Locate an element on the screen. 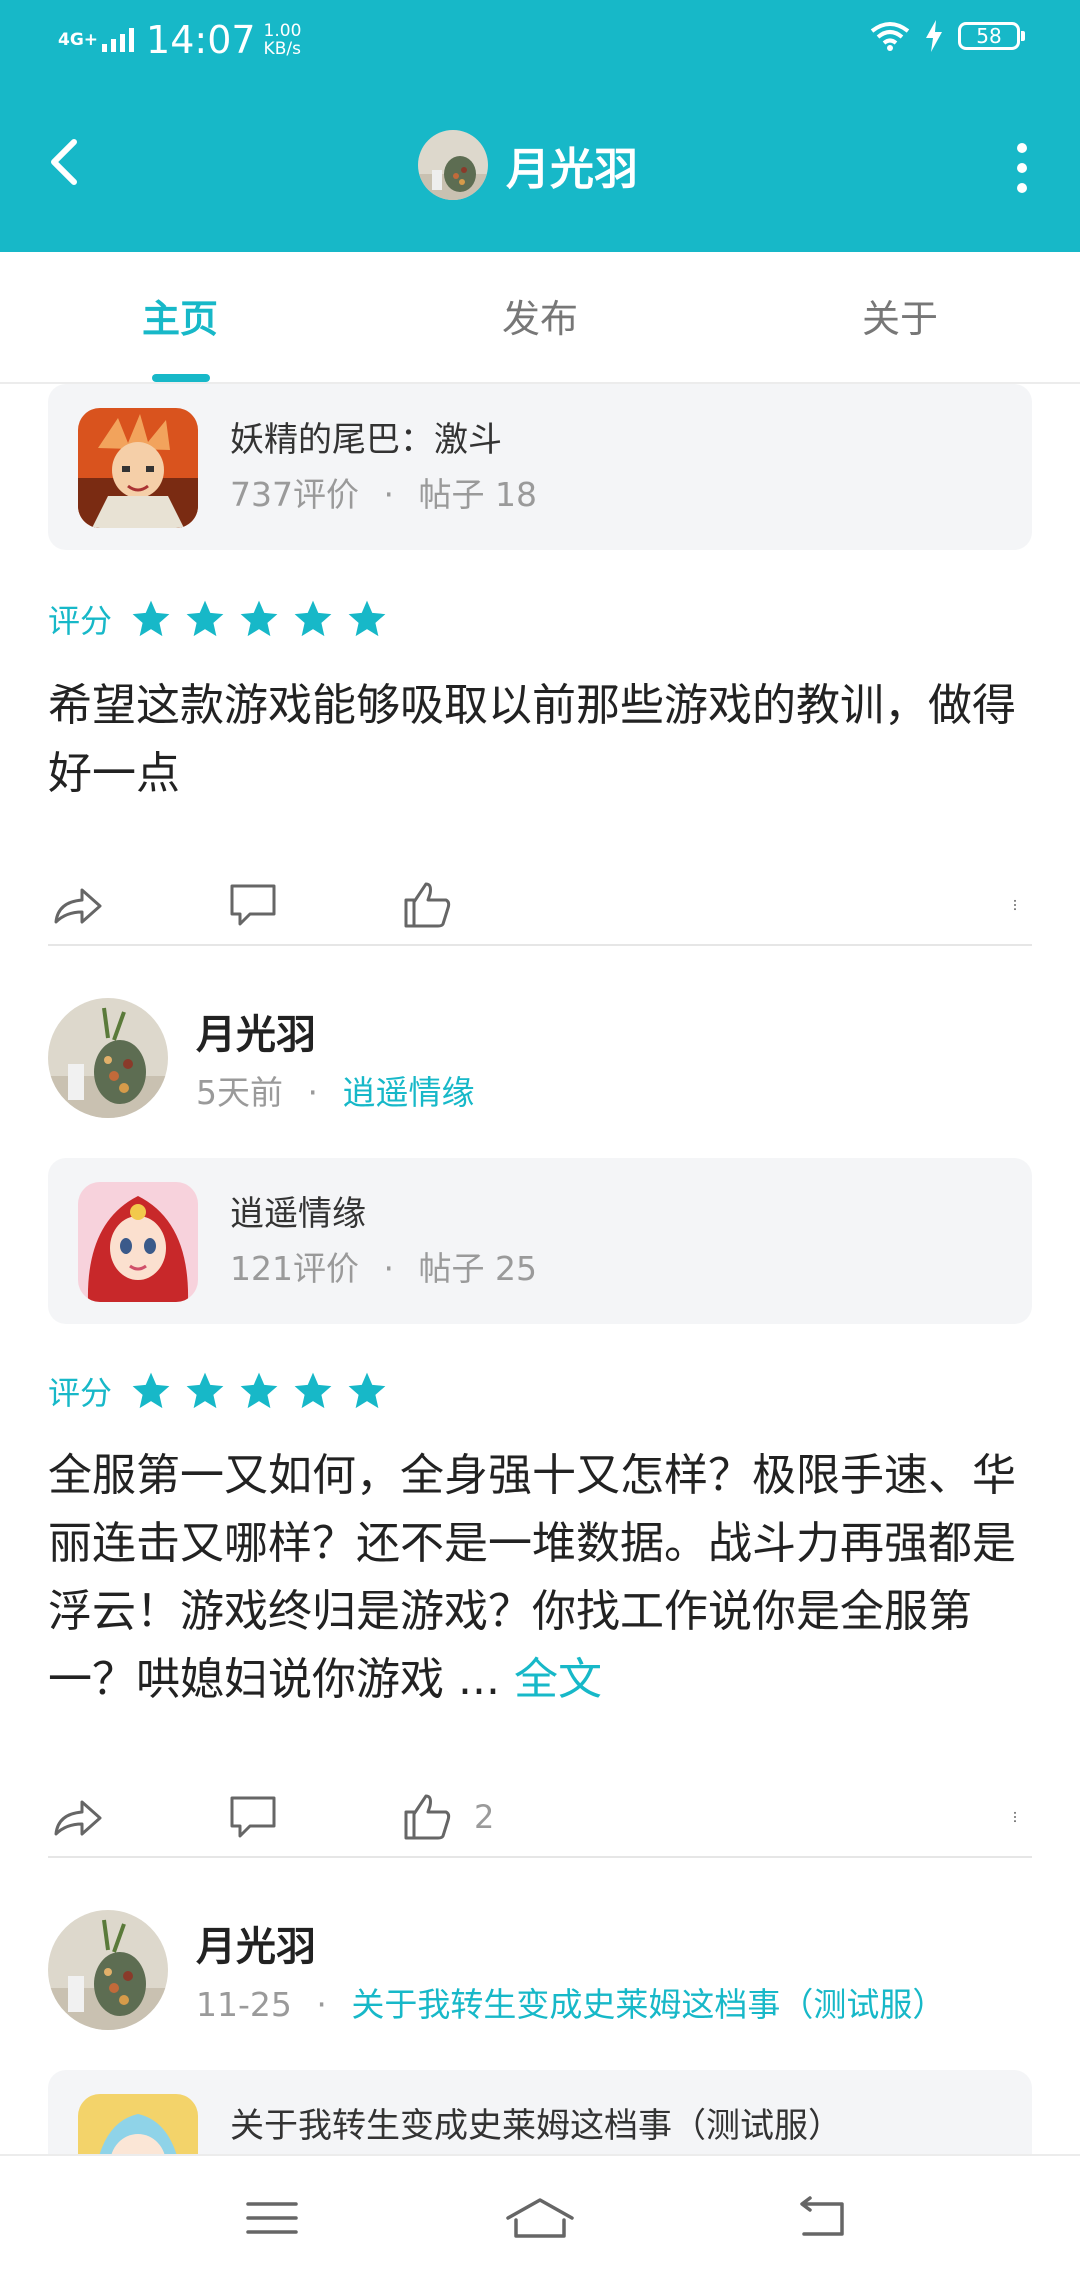 The height and width of the screenshot is (2282, 1080). post-actions is located at coordinates (540, 905).